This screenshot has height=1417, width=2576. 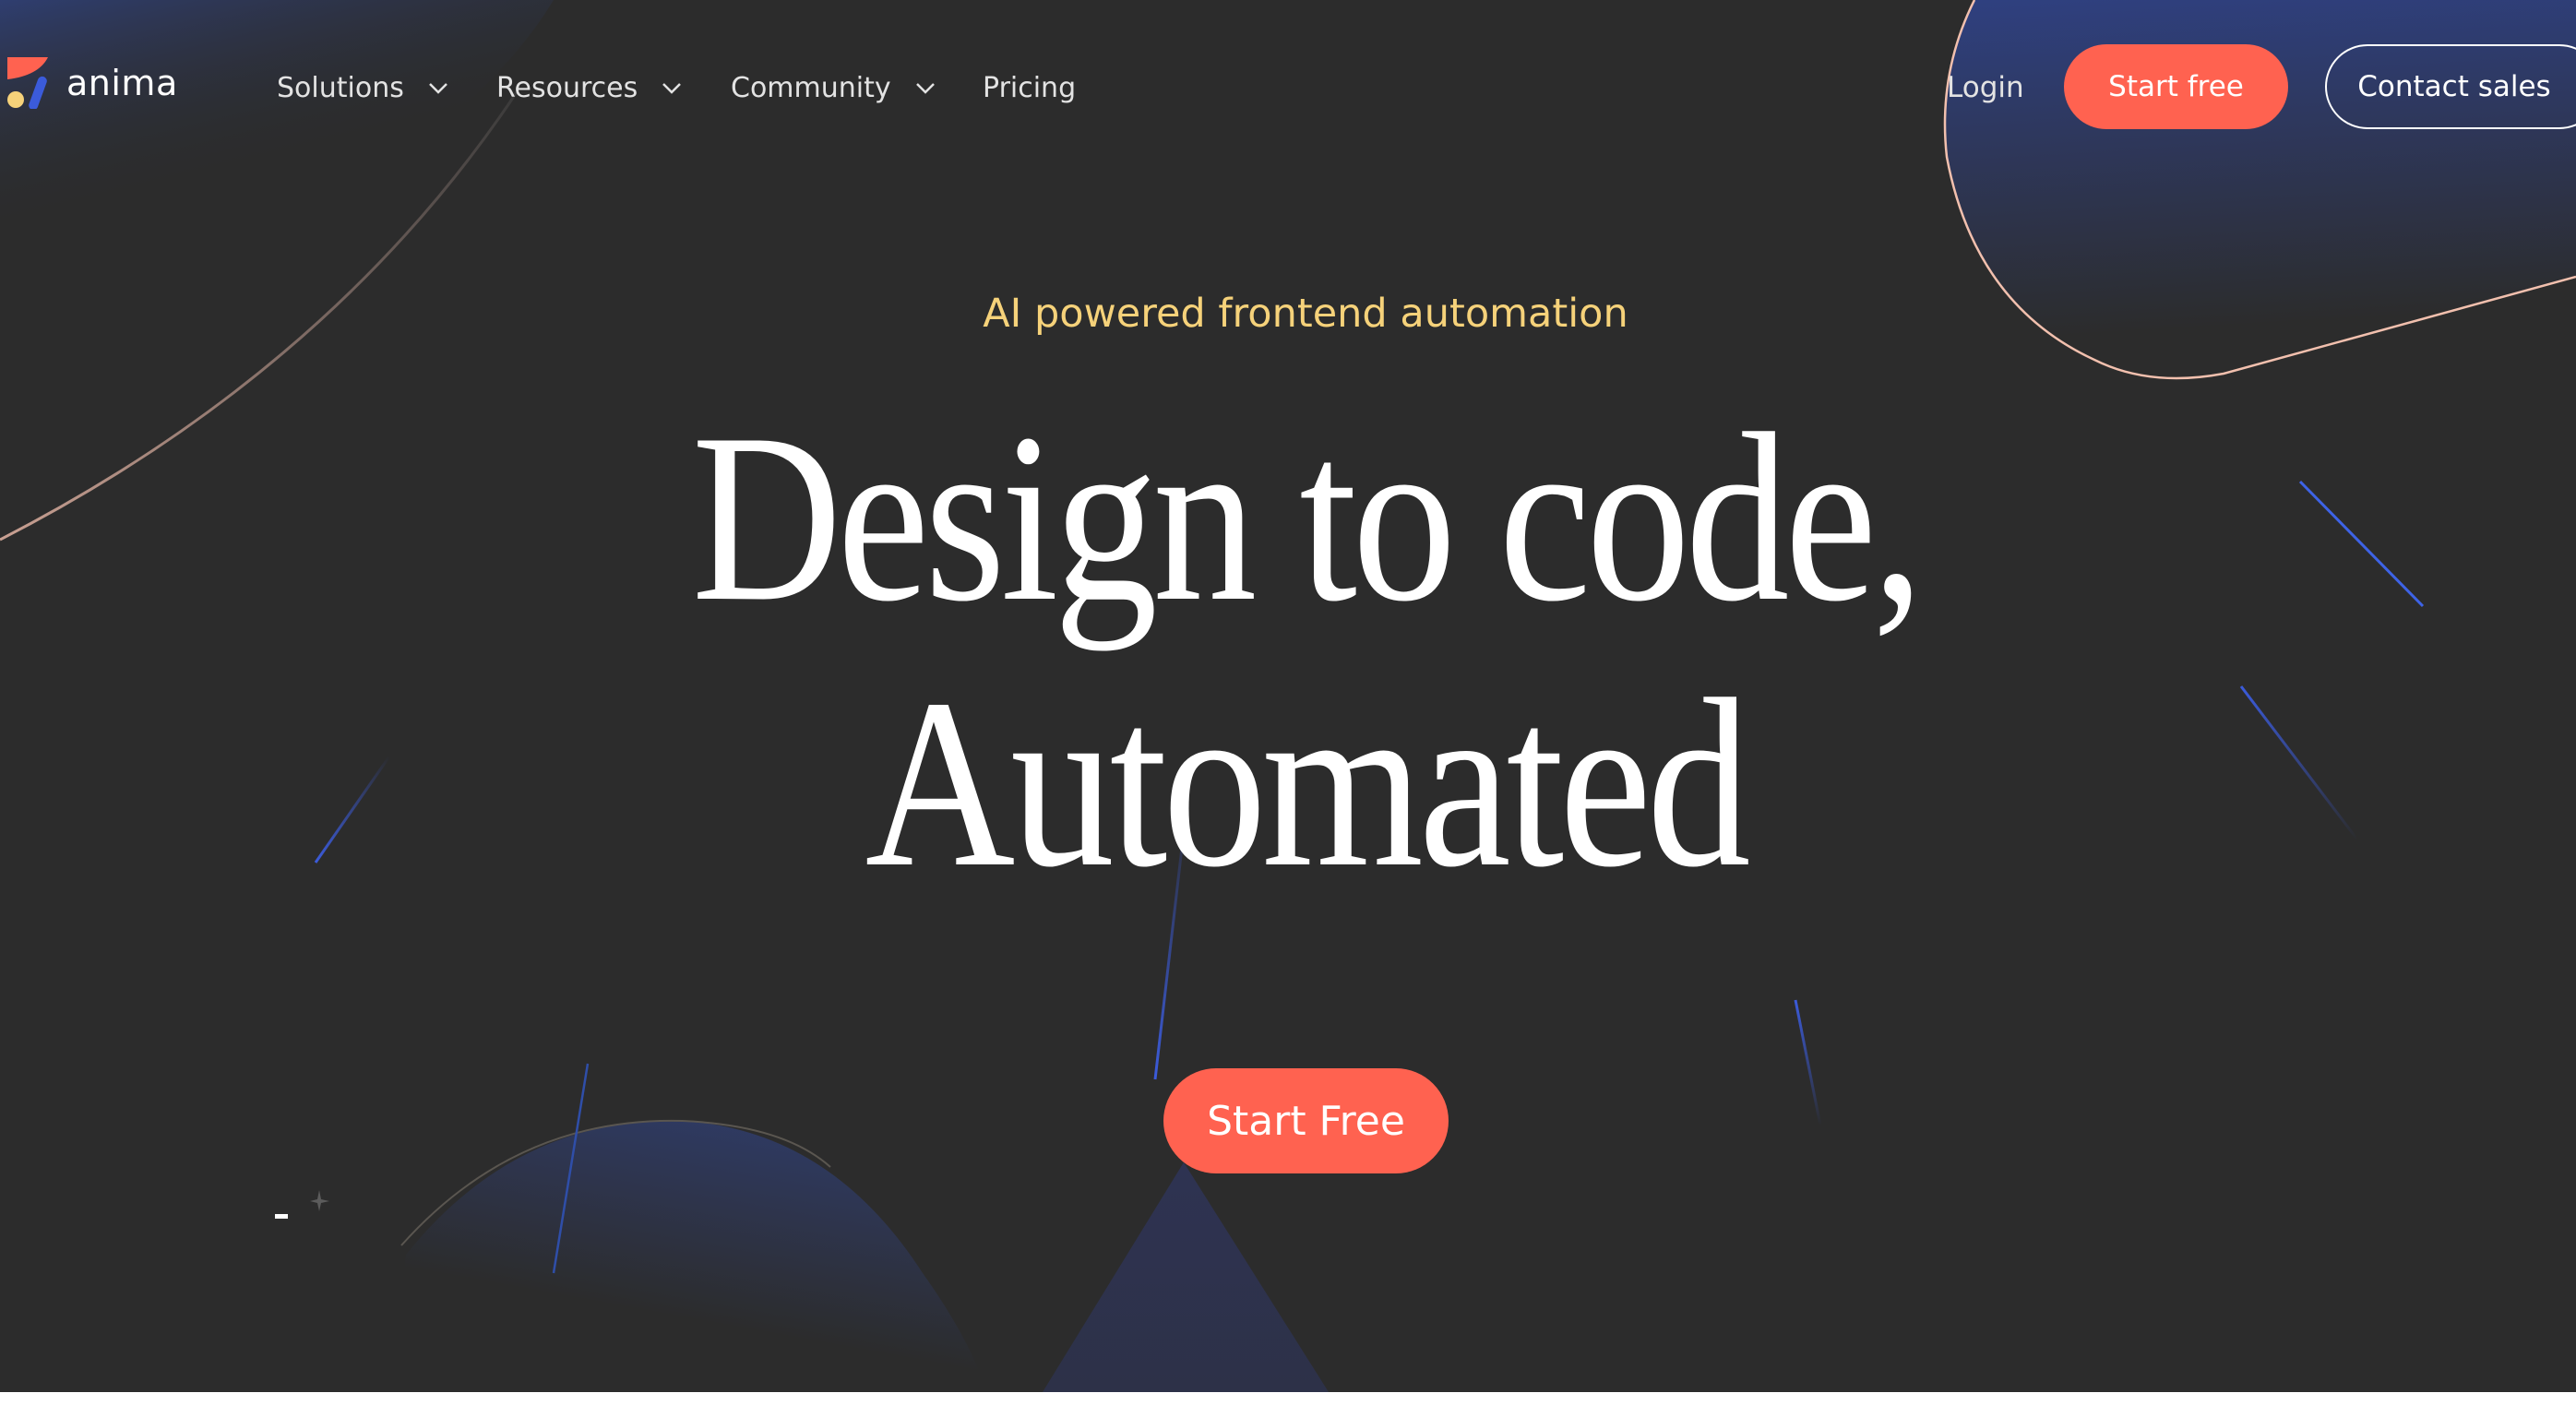 What do you see at coordinates (687, 1256) in the screenshot?
I see `decor-bottom-circle` at bounding box center [687, 1256].